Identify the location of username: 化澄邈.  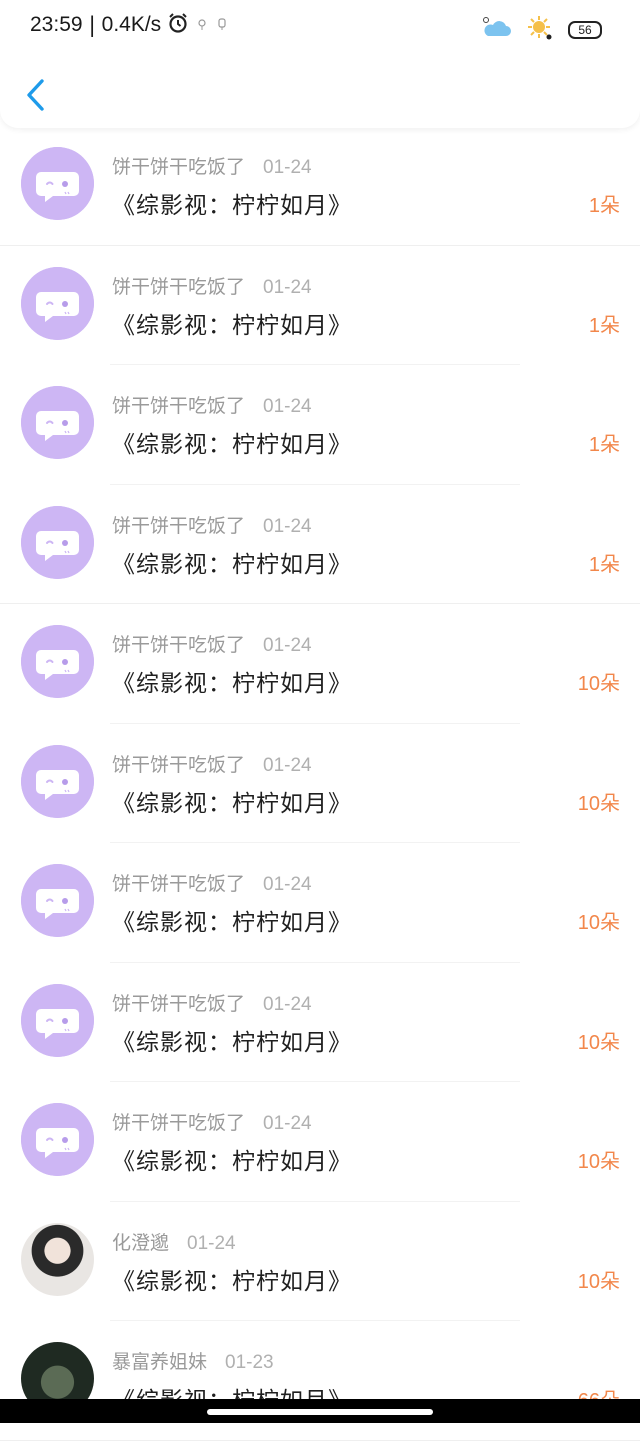
(140, 1241).